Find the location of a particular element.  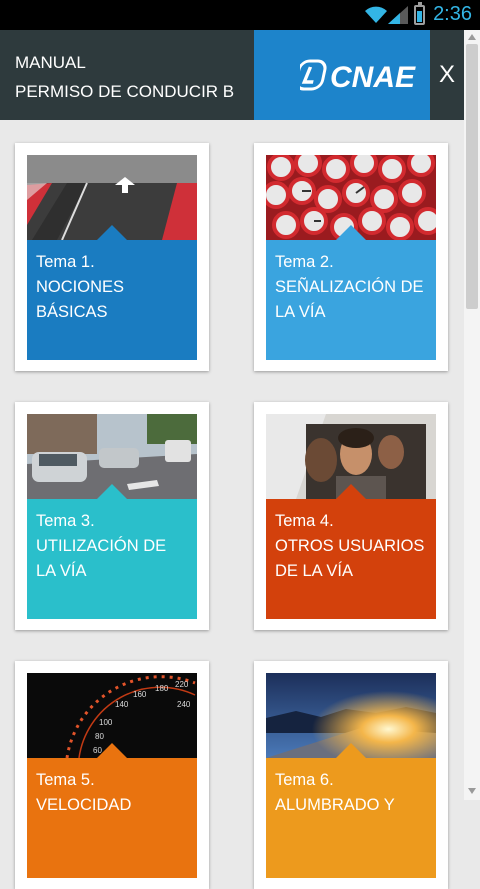

topic-number: Tema 5. is located at coordinates (65, 780).